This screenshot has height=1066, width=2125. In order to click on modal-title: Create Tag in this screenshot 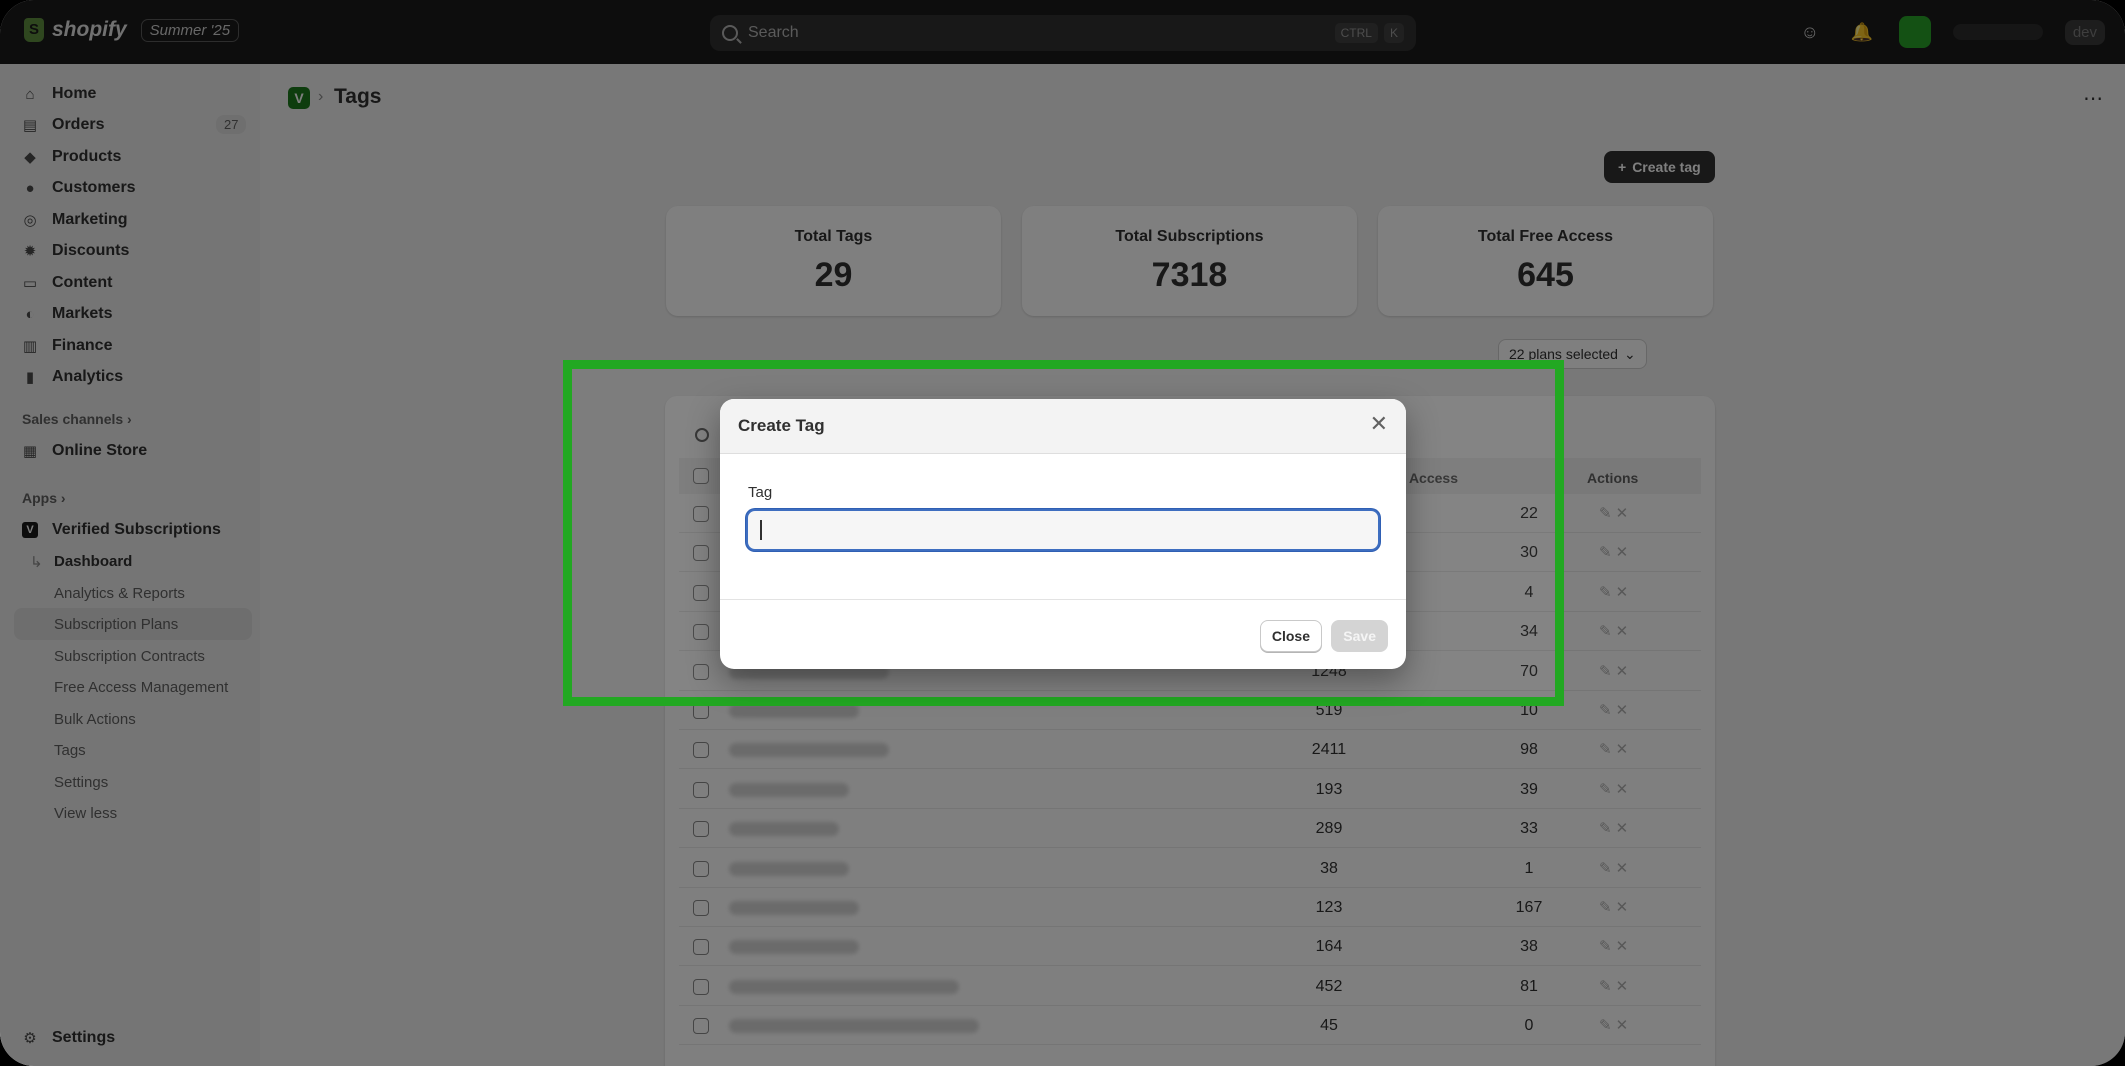, I will do `click(781, 425)`.